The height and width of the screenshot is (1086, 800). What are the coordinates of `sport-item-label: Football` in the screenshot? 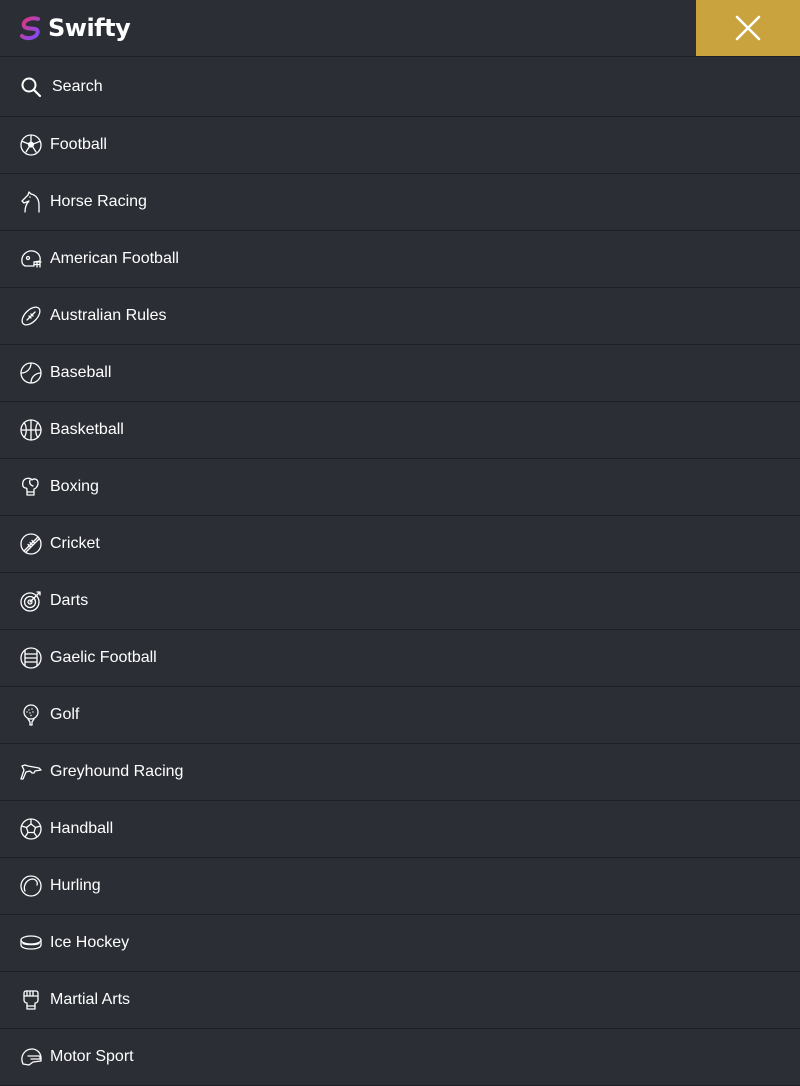 It's located at (78, 144).